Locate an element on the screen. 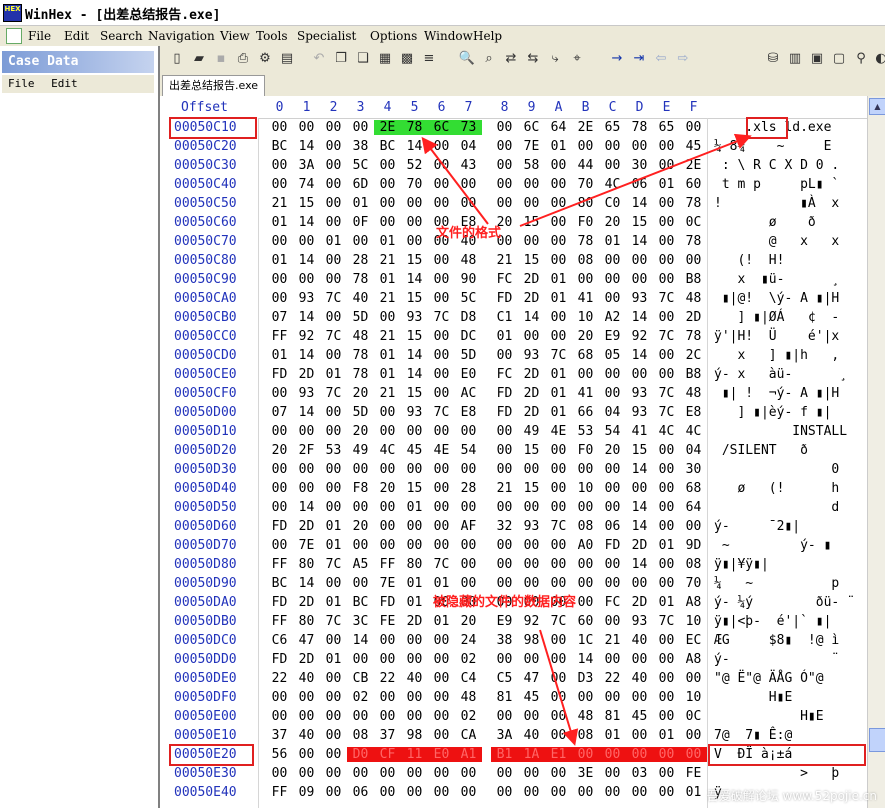  watermark: 吾爱破解论坛 www.52pojie.cn is located at coordinates (791, 796).